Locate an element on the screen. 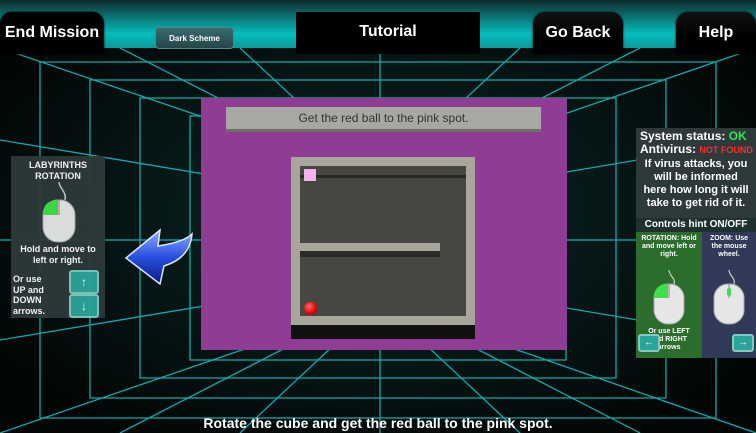 This screenshot has height=433, width=756. left-arrow-key: ← is located at coordinates (649, 343).